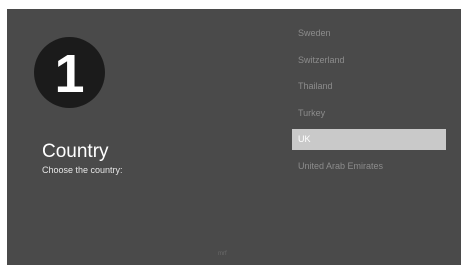 The image size is (461, 268). Describe the element at coordinates (222, 254) in the screenshot. I see `footer-mark: mrf` at that location.